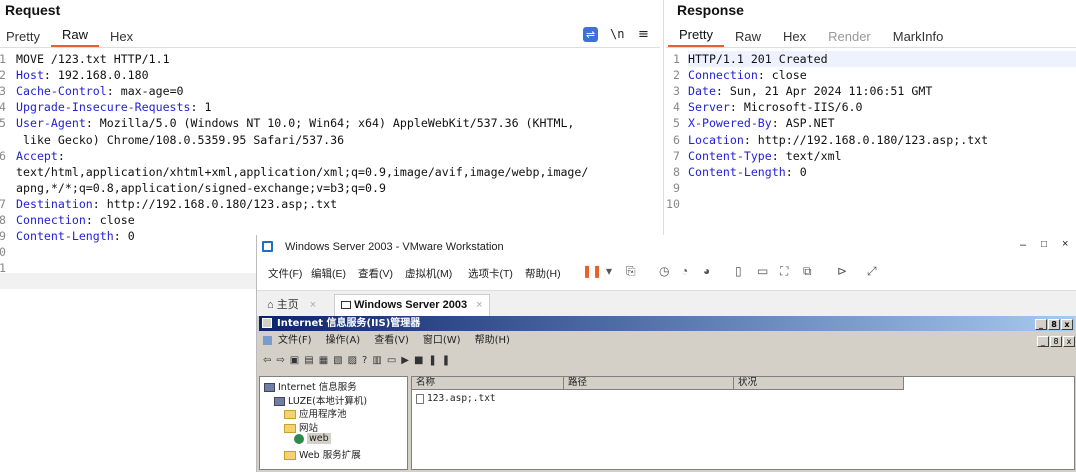 Image resolution: width=1076 pixels, height=472 pixels. I want to click on vm-menu-item: 帮助(H), so click(543, 273).